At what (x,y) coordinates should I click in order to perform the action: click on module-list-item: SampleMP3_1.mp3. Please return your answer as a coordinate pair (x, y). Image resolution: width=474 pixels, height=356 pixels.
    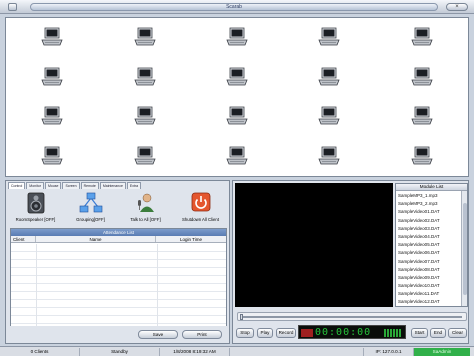
    Looking at the image, I should click on (432, 196).